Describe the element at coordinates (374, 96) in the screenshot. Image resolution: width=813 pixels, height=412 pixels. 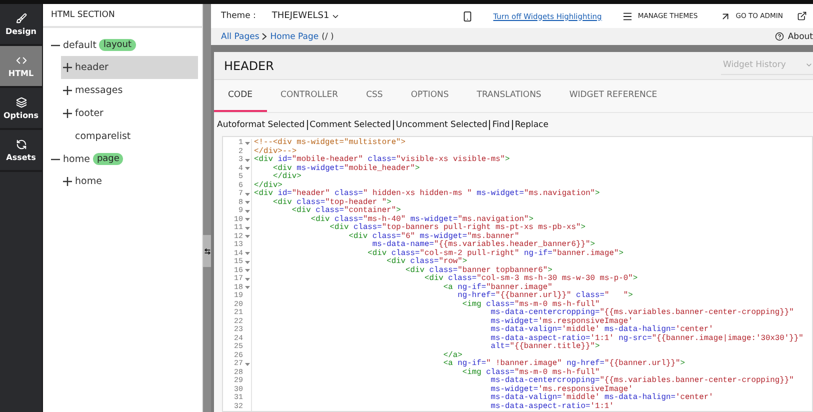
I see `editor-tab: CSS` at that location.